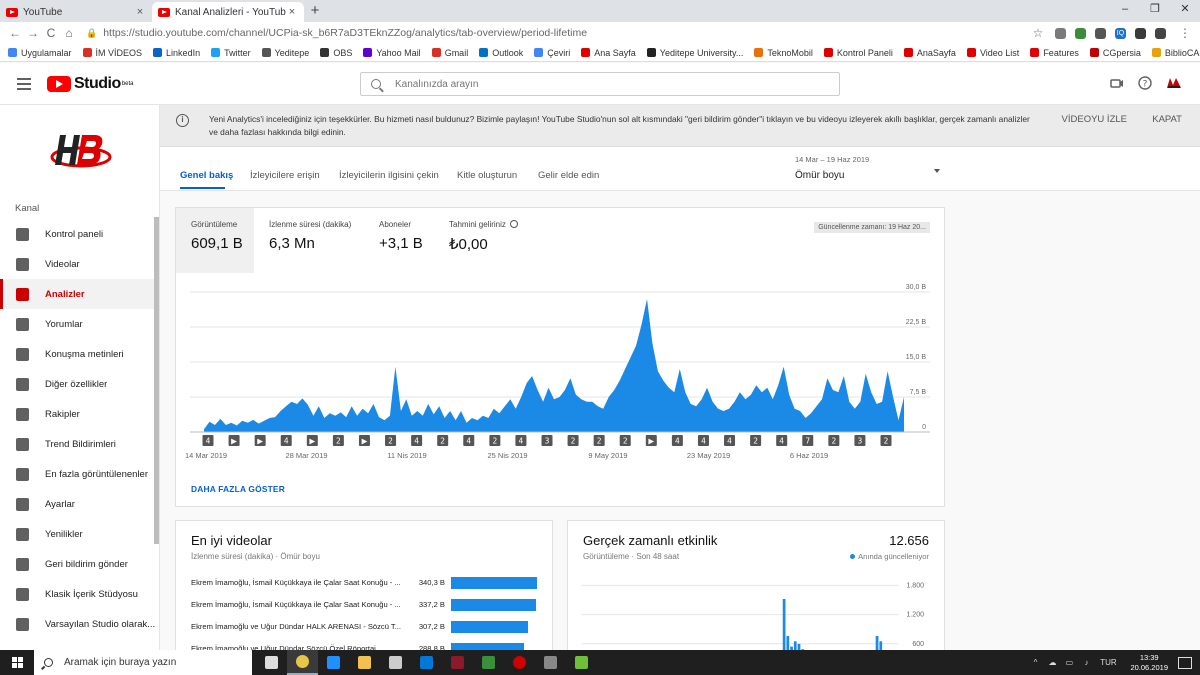  What do you see at coordinates (1052, 662) in the screenshot?
I see `onedrive-icon: ☁` at bounding box center [1052, 662].